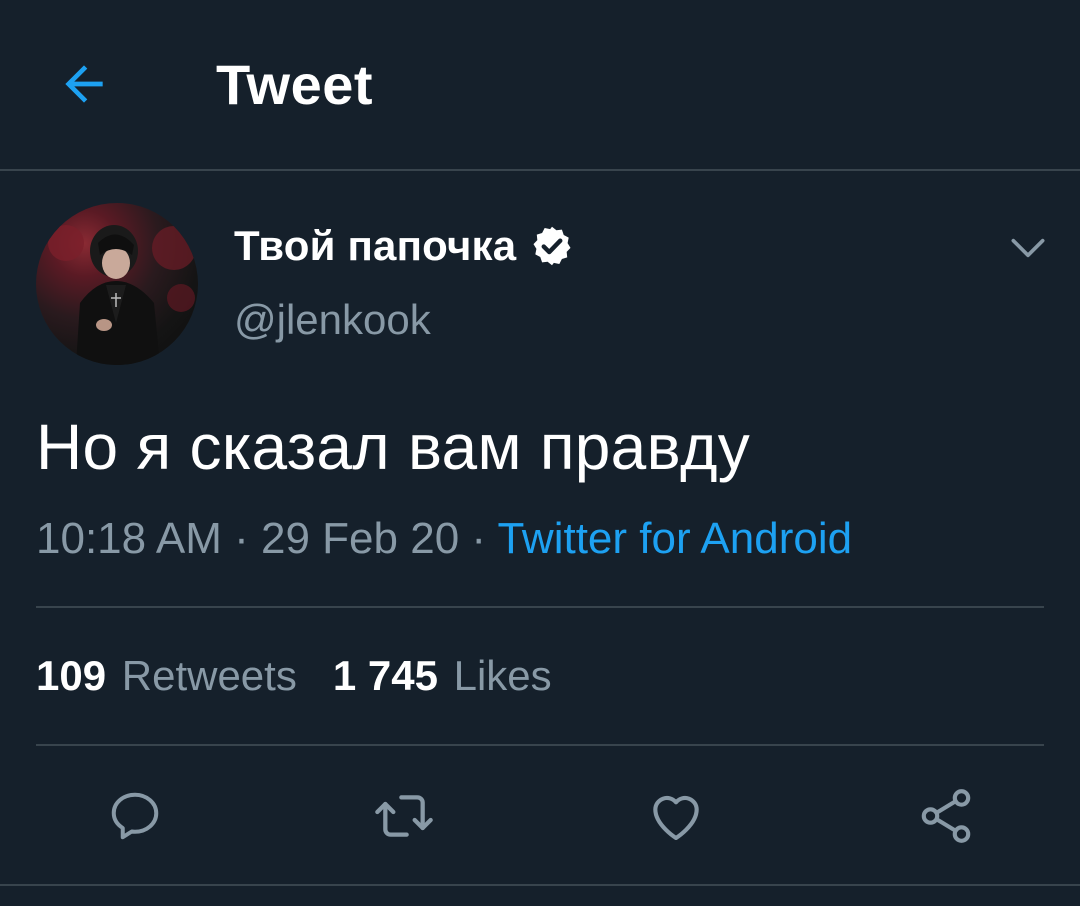 This screenshot has height=906, width=1080. I want to click on page-title: Tweet, so click(295, 84).